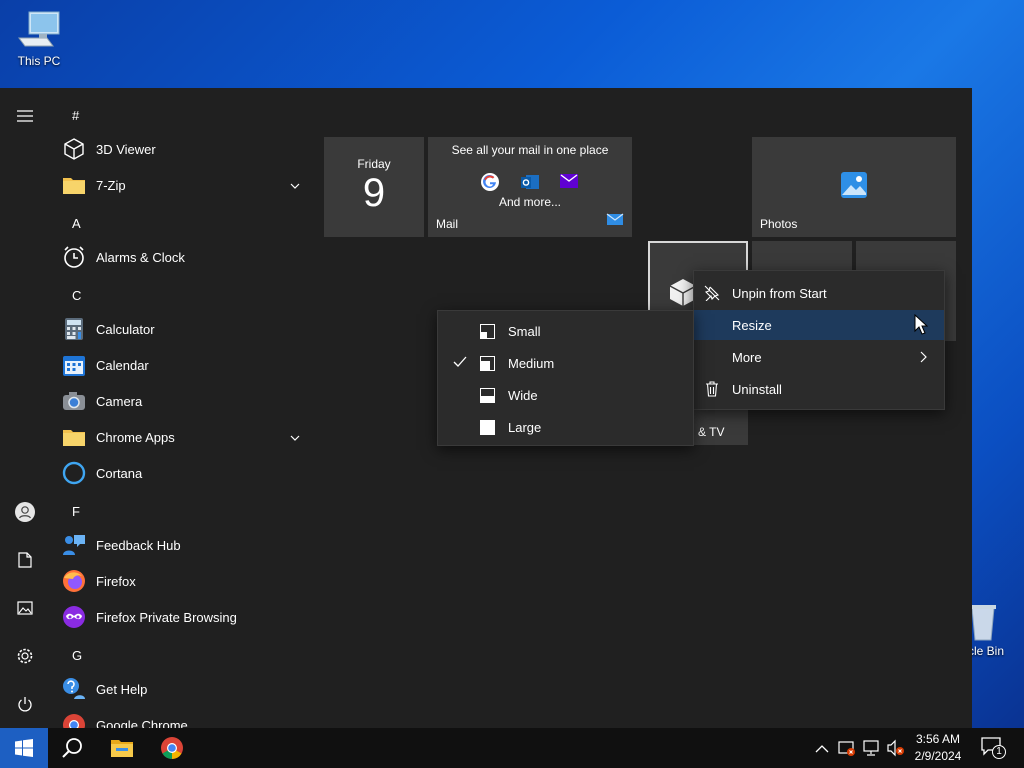 The image size is (1024, 768). I want to click on menu-item-unpin: Unpin from Start, so click(819, 293).